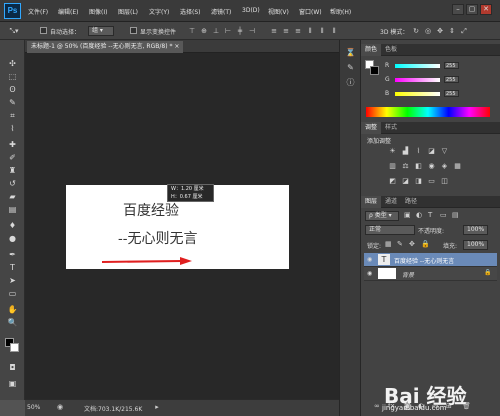  What do you see at coordinates (431, 166) in the screenshot?
I see `photo-filter-adjust-icon: ◉` at bounding box center [431, 166].